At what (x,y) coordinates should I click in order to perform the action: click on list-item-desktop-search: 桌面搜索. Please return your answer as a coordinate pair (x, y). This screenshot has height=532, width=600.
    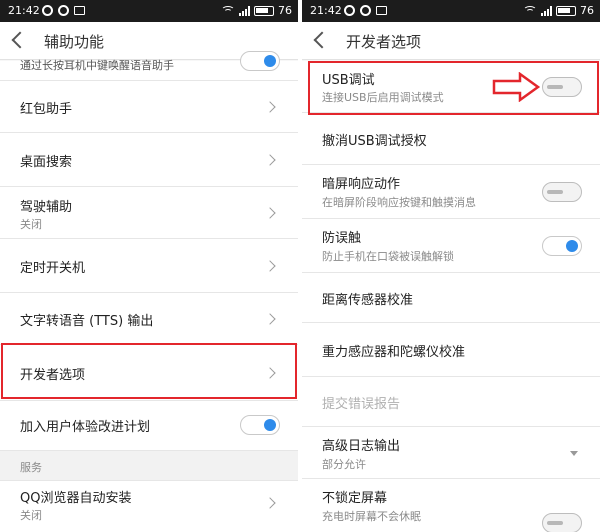
    Looking at the image, I should click on (149, 160).